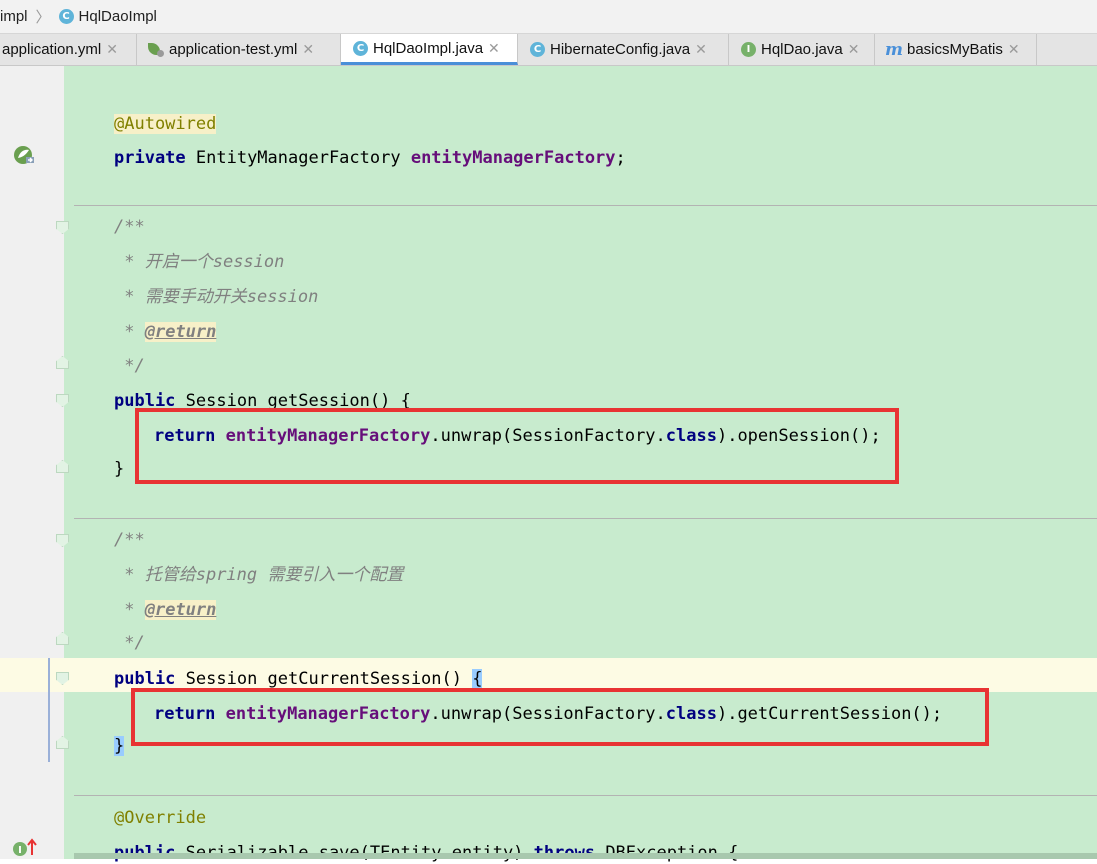 This screenshot has width=1097, height=864. Describe the element at coordinates (477, 679) in the screenshot. I see `matched-brace: {` at that location.